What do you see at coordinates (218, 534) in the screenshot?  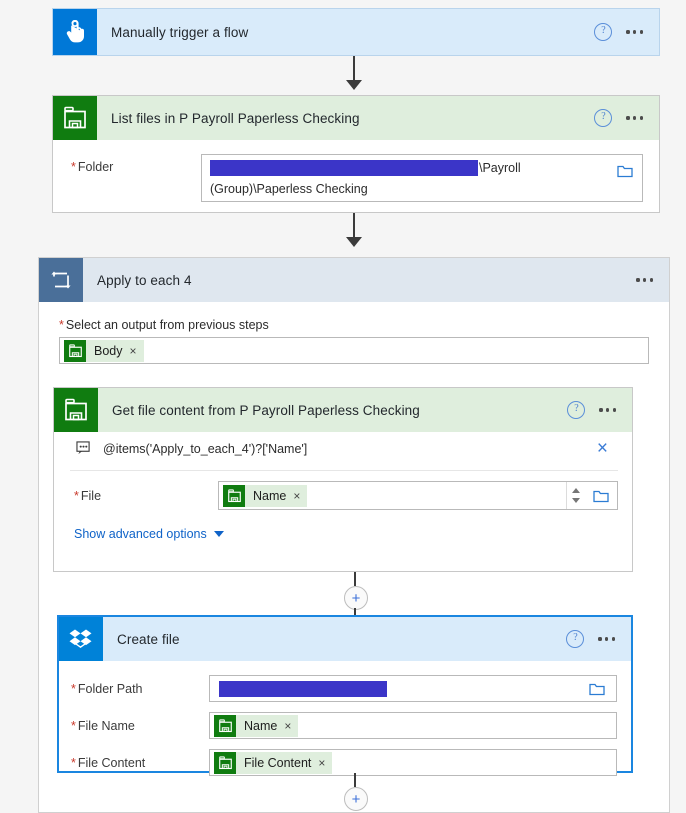 I see `chevron-down-icon` at bounding box center [218, 534].